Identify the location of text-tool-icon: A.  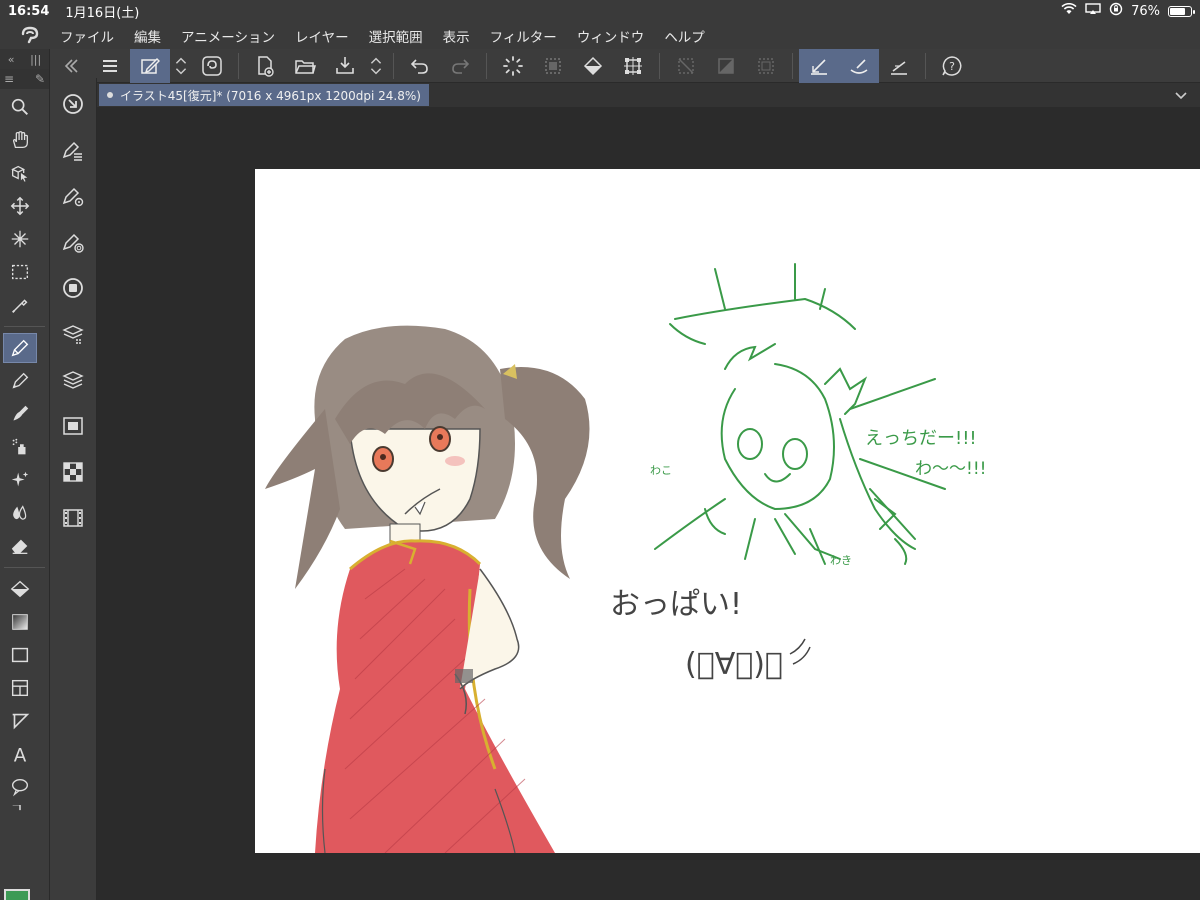
(20, 754).